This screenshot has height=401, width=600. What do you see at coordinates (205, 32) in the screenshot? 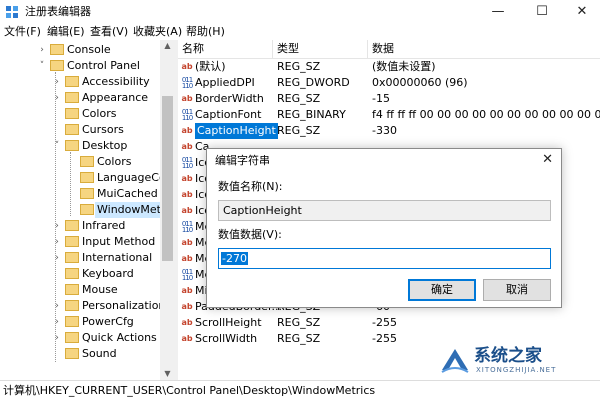
I see `menu-help: 帮助(H)` at bounding box center [205, 32].